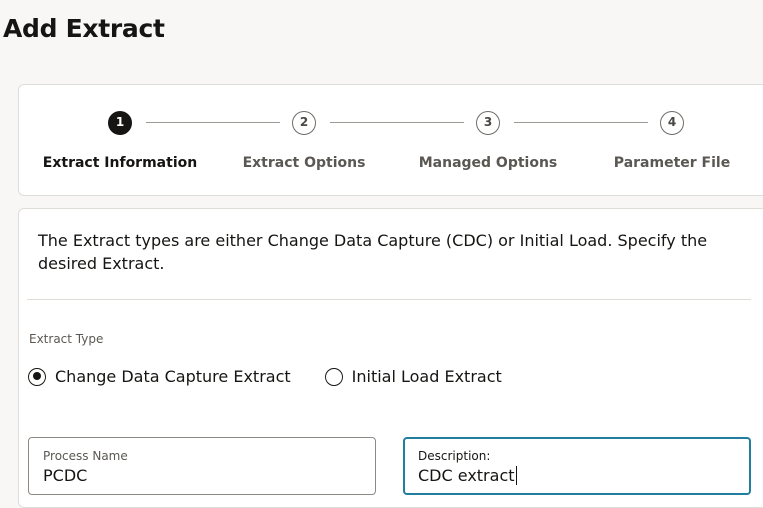 Image resolution: width=763 pixels, height=508 pixels. I want to click on step-4-indicator: 4, so click(672, 123).